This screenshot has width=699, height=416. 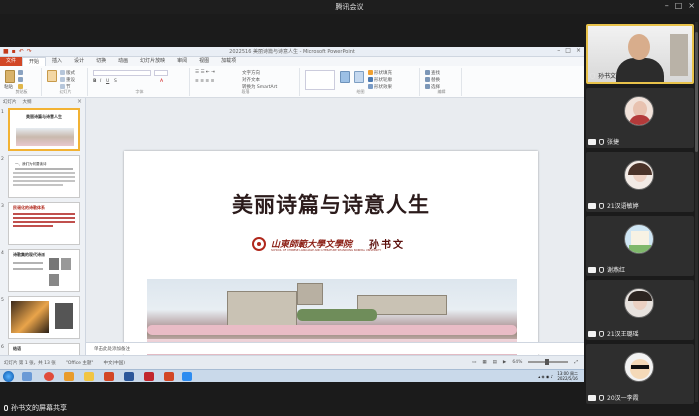 I want to click on meeting-app-title: 腾讯会议, so click(x=349, y=7).